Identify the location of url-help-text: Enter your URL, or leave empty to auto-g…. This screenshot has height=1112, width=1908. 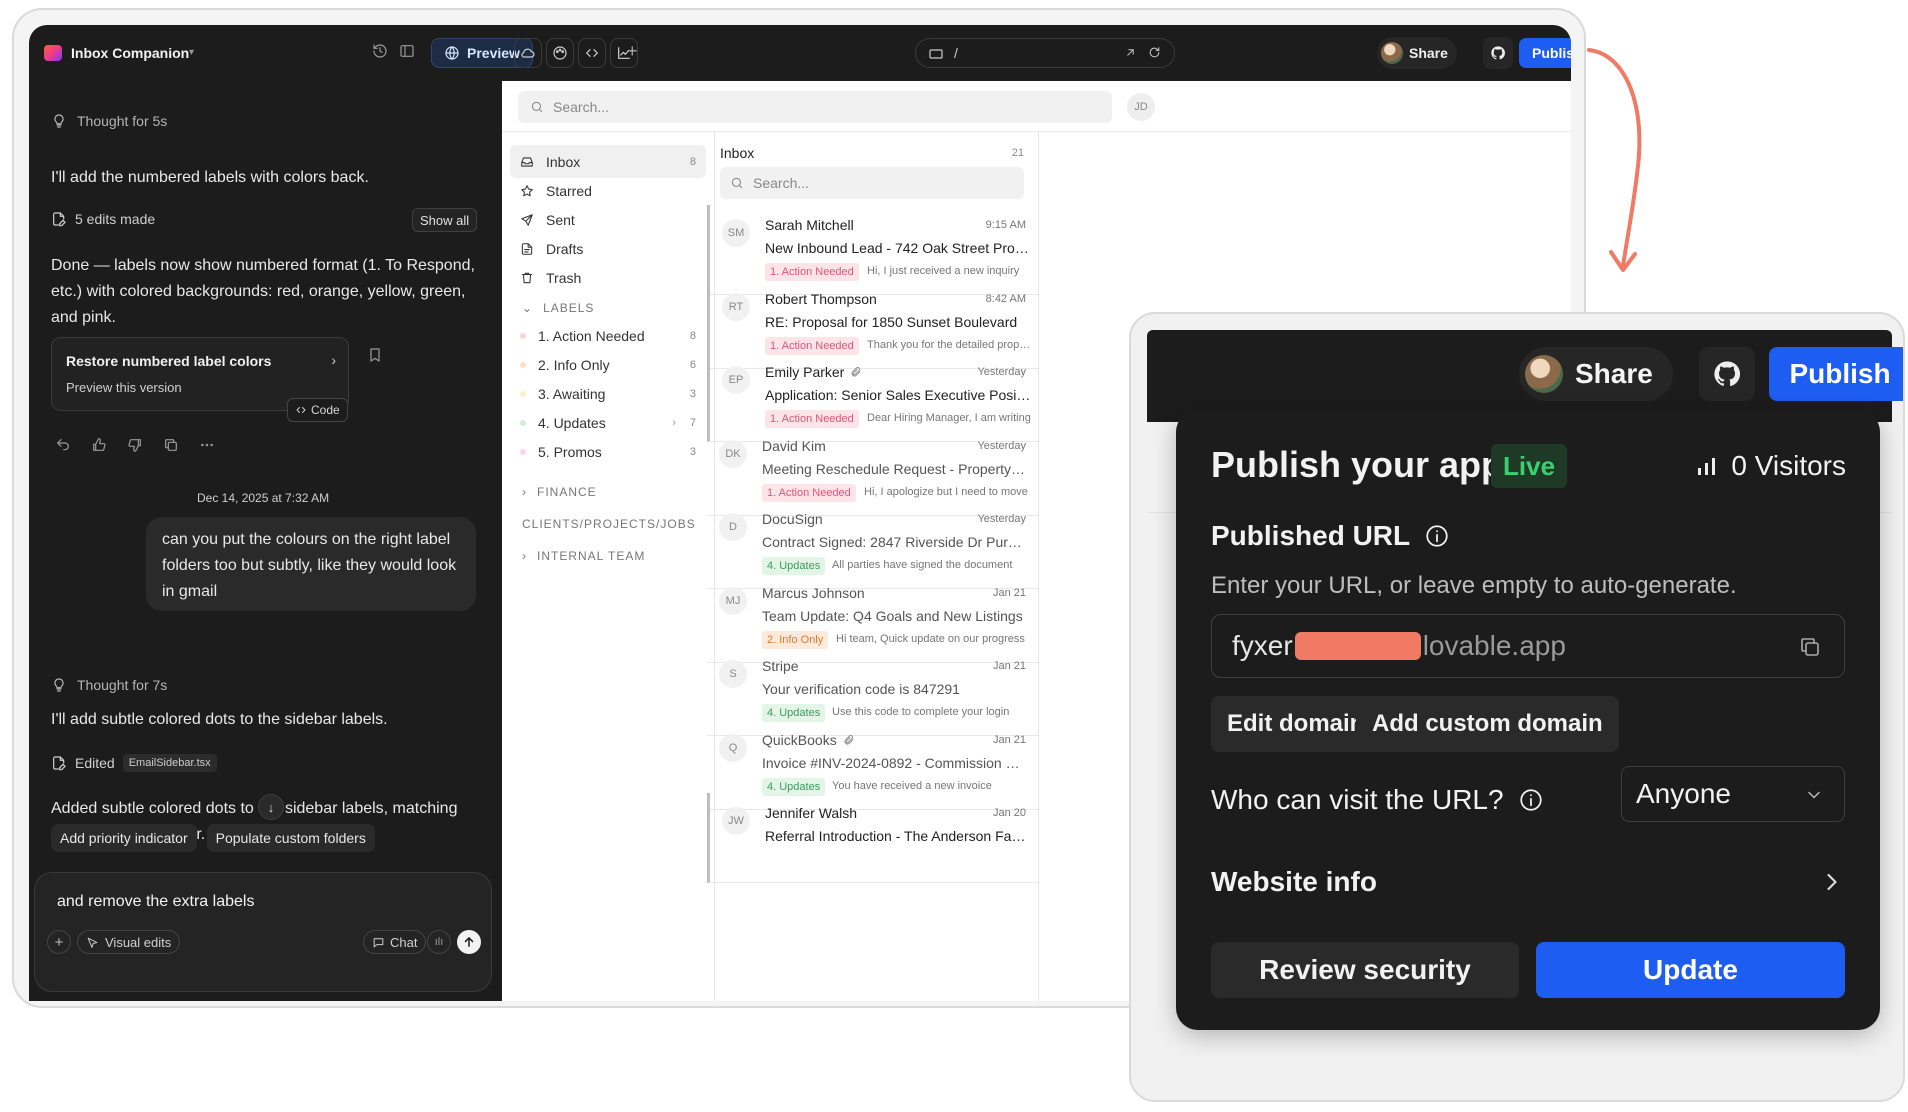
(1474, 585).